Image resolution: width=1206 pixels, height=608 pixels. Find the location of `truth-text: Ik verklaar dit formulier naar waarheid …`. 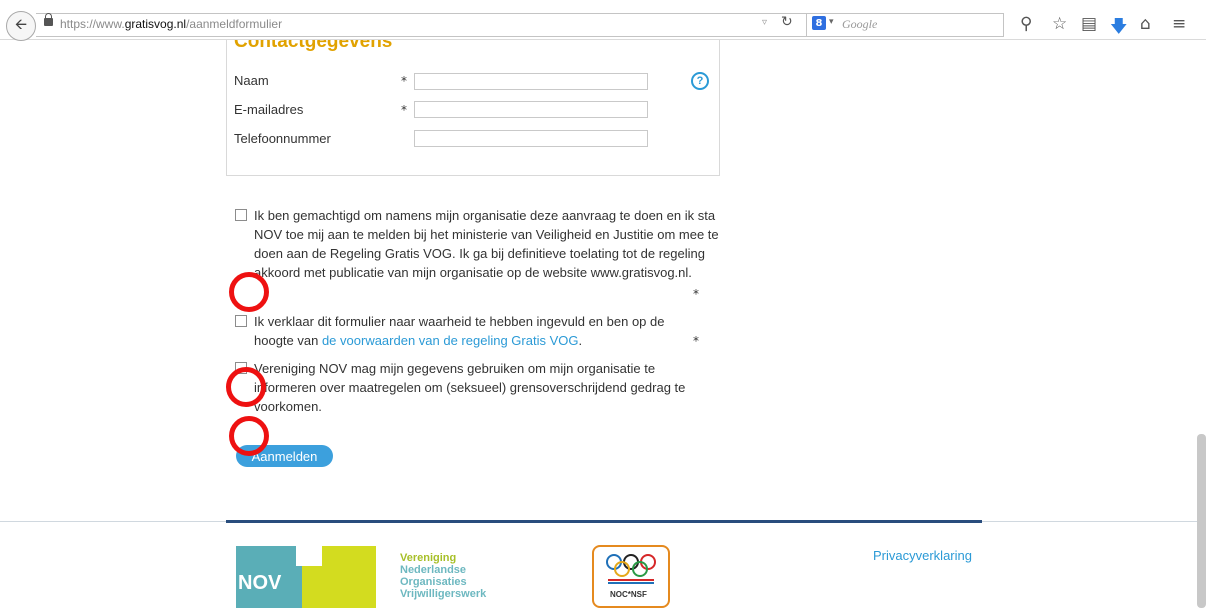

truth-text: Ik verklaar dit formulier naar waarheid … is located at coordinates (459, 331).